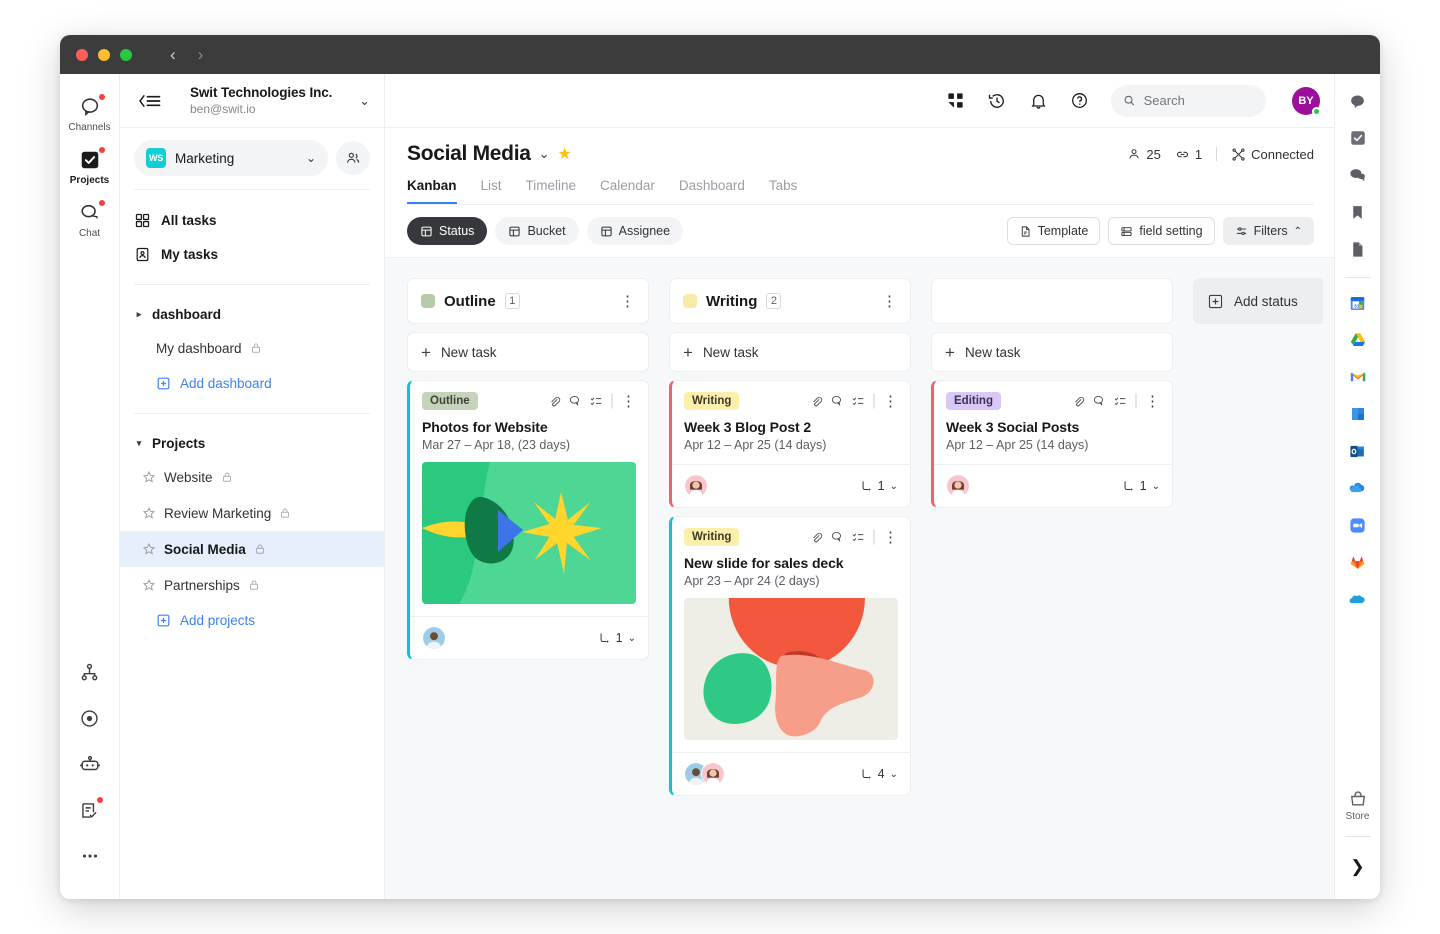 Image resolution: width=1440 pixels, height=934 pixels. I want to click on metric-connected: Connected, so click(1272, 154).